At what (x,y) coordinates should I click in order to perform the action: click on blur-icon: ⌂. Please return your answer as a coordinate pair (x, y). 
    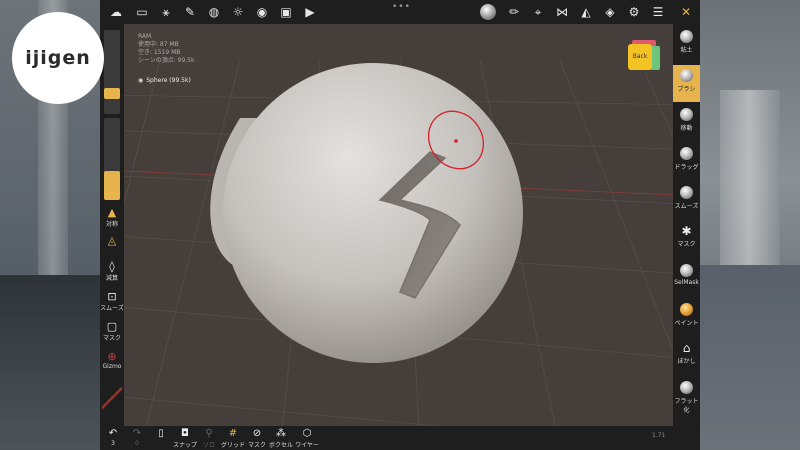
    Looking at the image, I should click on (686, 348).